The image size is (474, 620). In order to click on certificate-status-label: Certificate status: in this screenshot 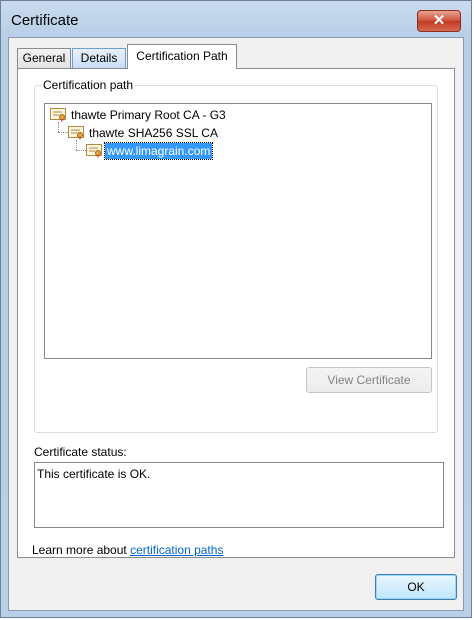, I will do `click(80, 452)`.